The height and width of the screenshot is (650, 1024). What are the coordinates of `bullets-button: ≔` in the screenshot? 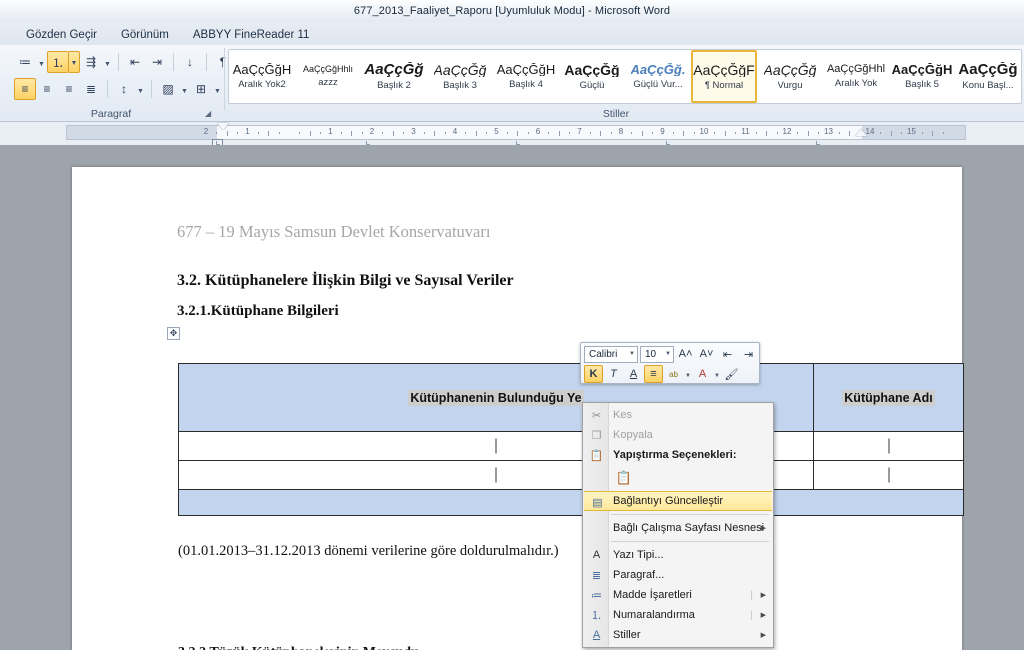 It's located at (25, 62).